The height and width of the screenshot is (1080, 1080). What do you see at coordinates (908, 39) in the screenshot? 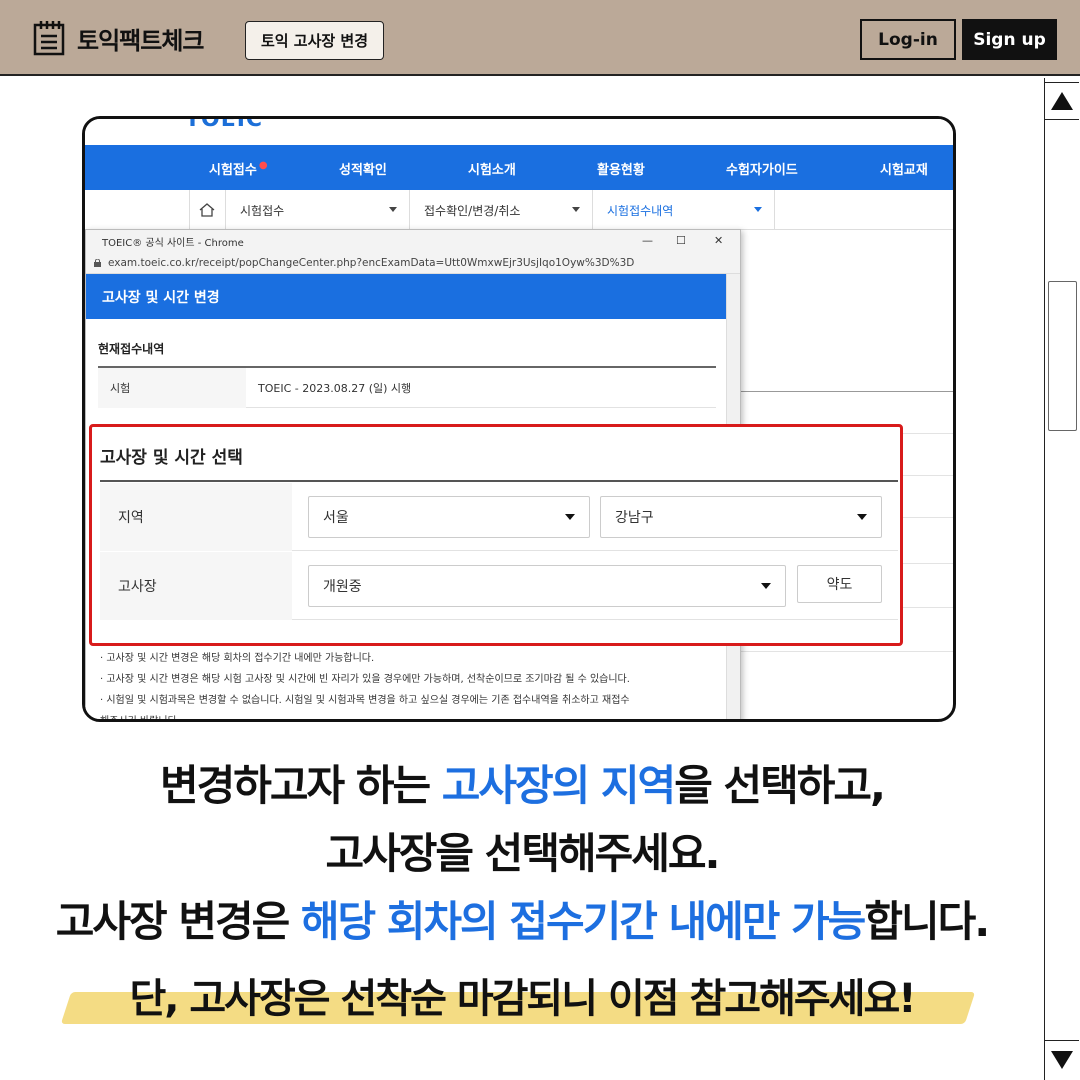
I see `login-button: Log-in` at bounding box center [908, 39].